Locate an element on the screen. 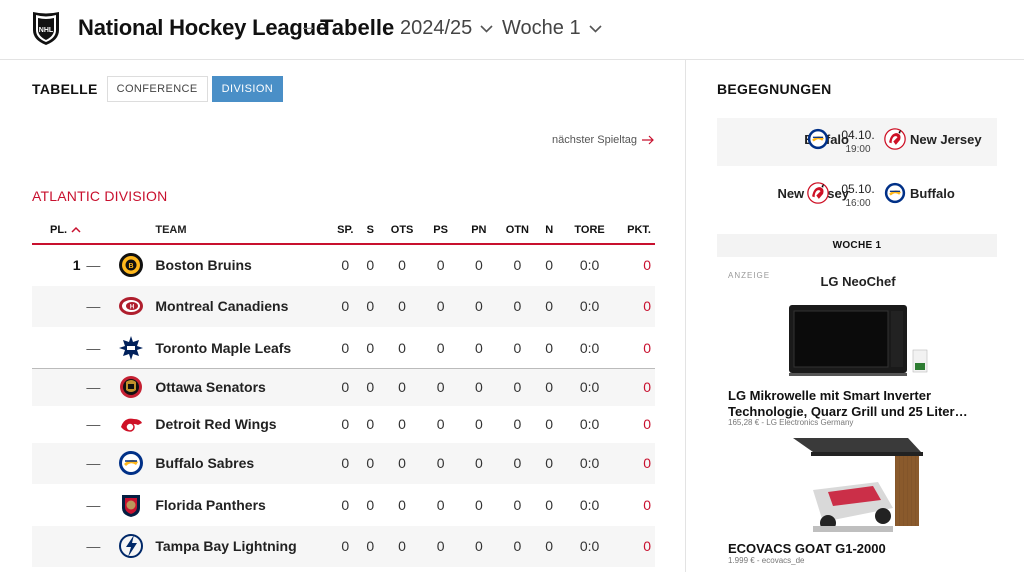  matches-title: BEGEGNUNGEN is located at coordinates (774, 89).